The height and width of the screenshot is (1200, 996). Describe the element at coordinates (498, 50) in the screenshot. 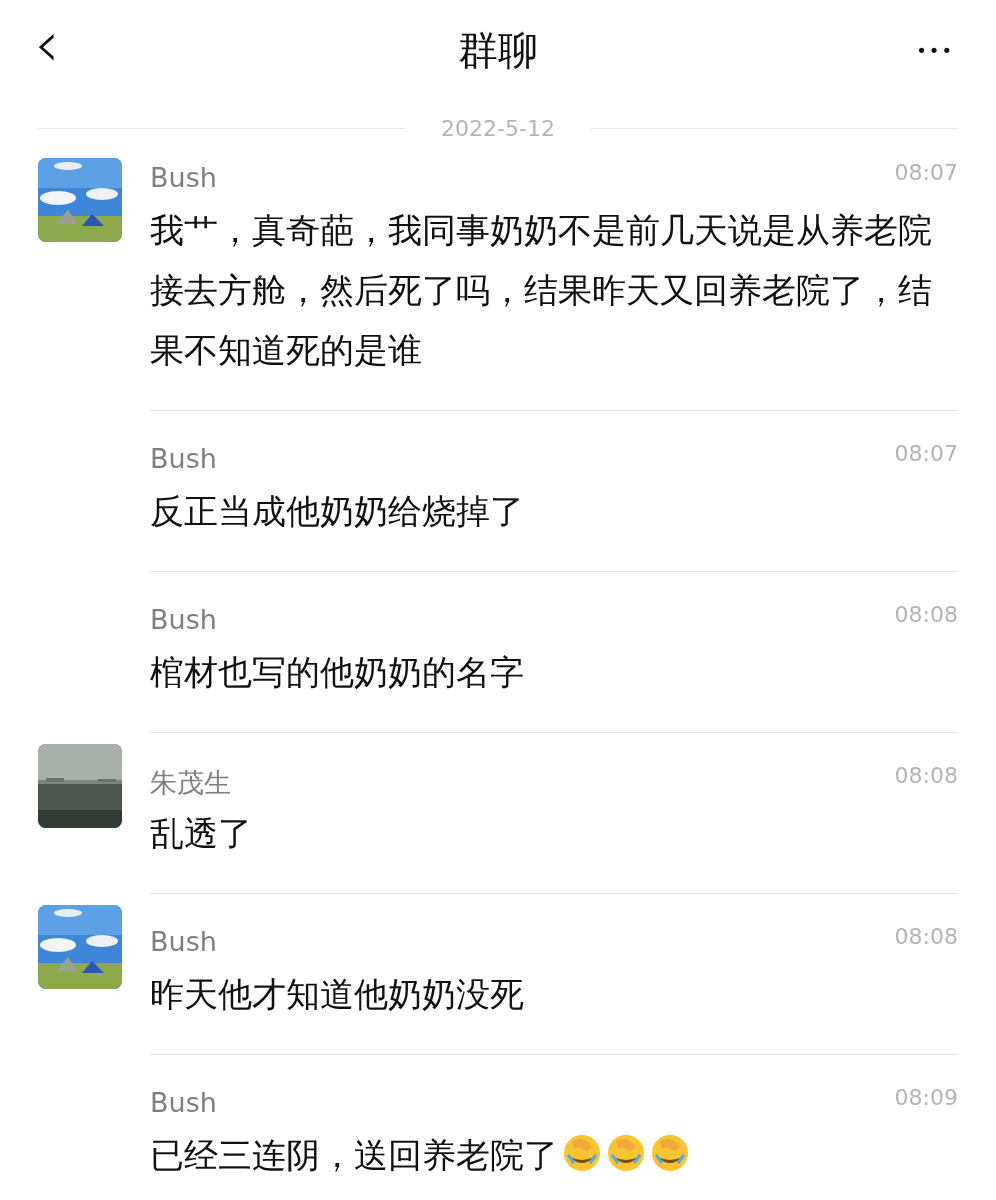

I see `chat-title: 群聊` at that location.